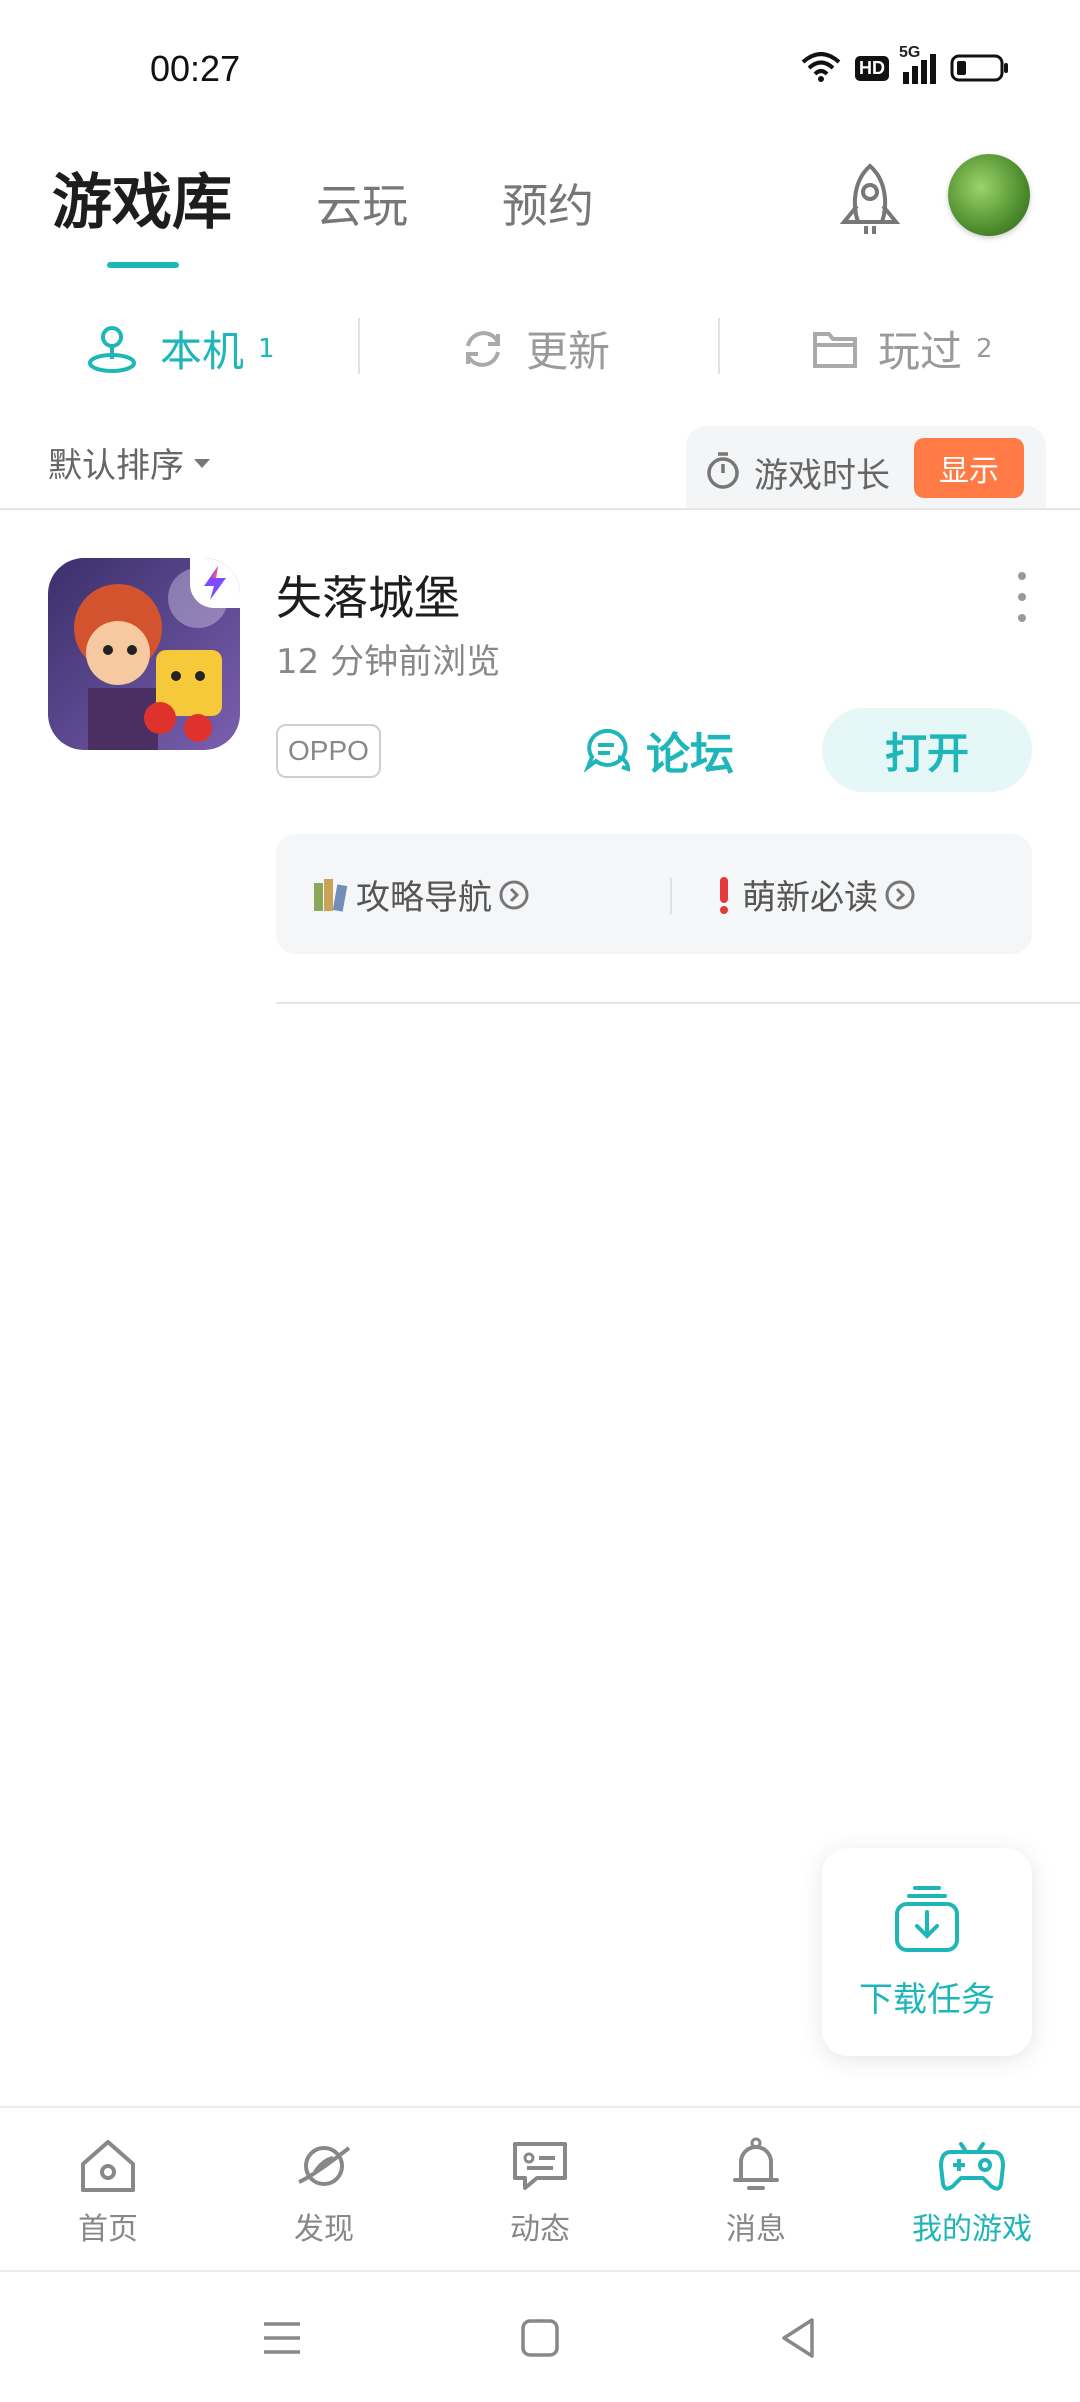  What do you see at coordinates (266, 348) in the screenshot?
I see `subtab-local-count: 1` at bounding box center [266, 348].